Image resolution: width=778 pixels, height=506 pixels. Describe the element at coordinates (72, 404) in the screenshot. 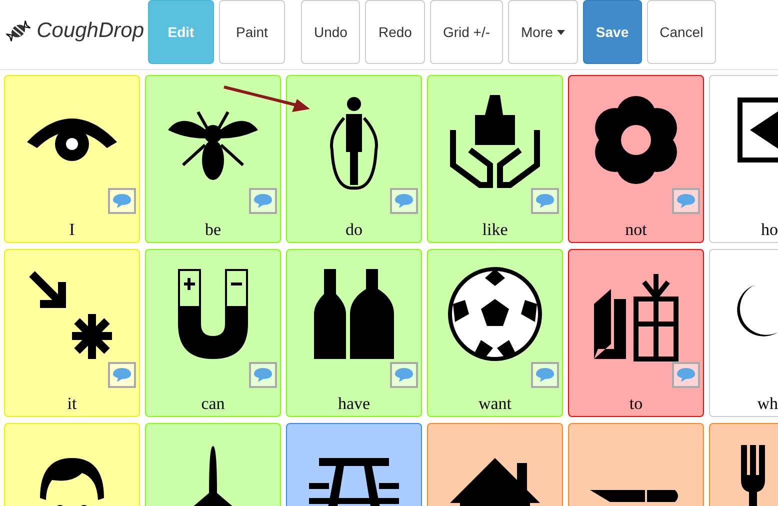

I see `symbol-label: it` at that location.